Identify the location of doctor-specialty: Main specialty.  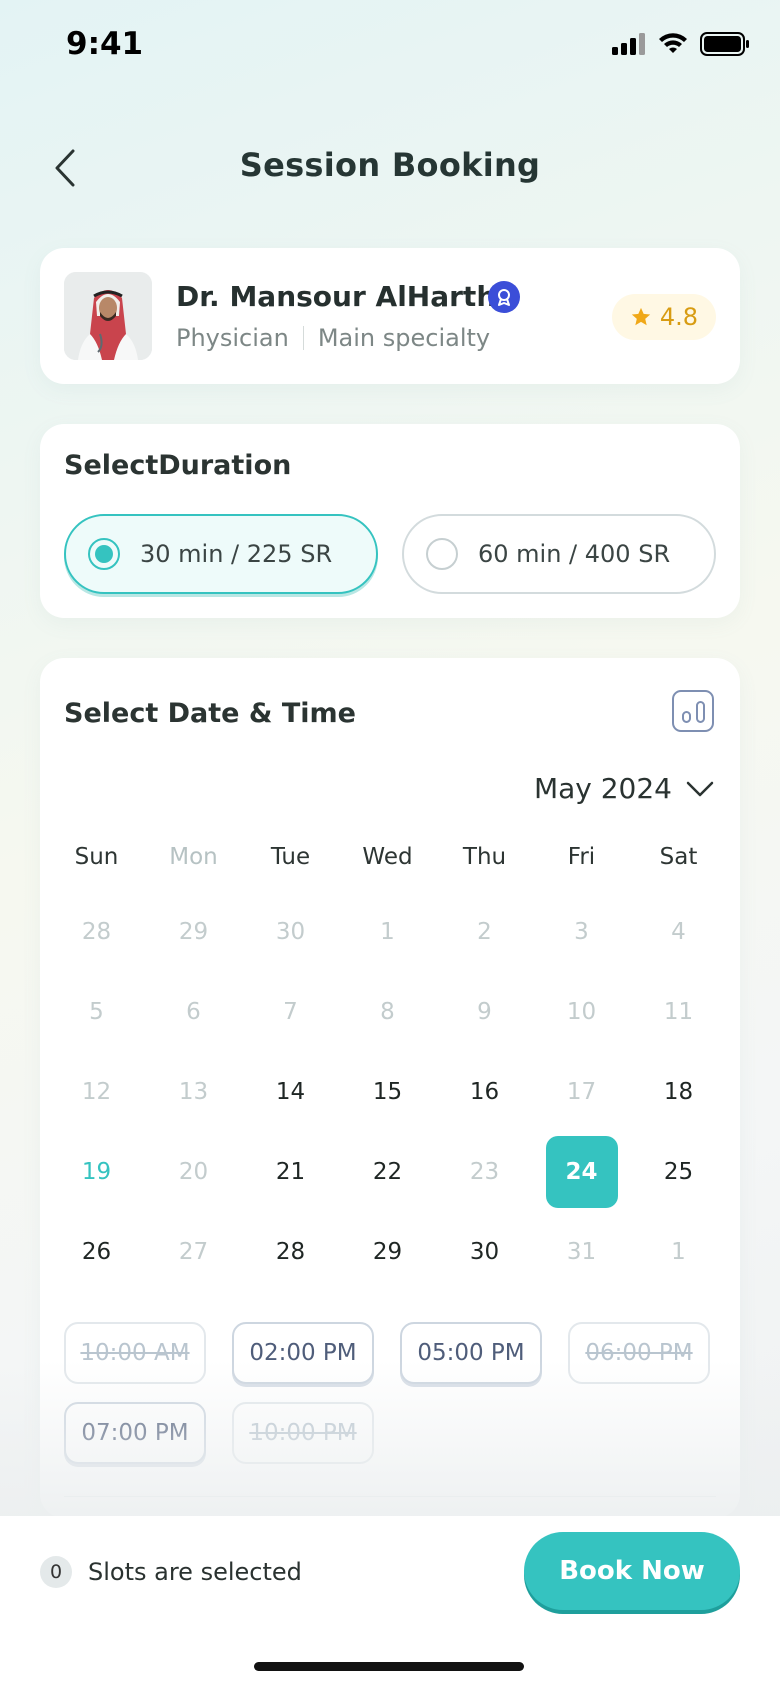
(404, 338).